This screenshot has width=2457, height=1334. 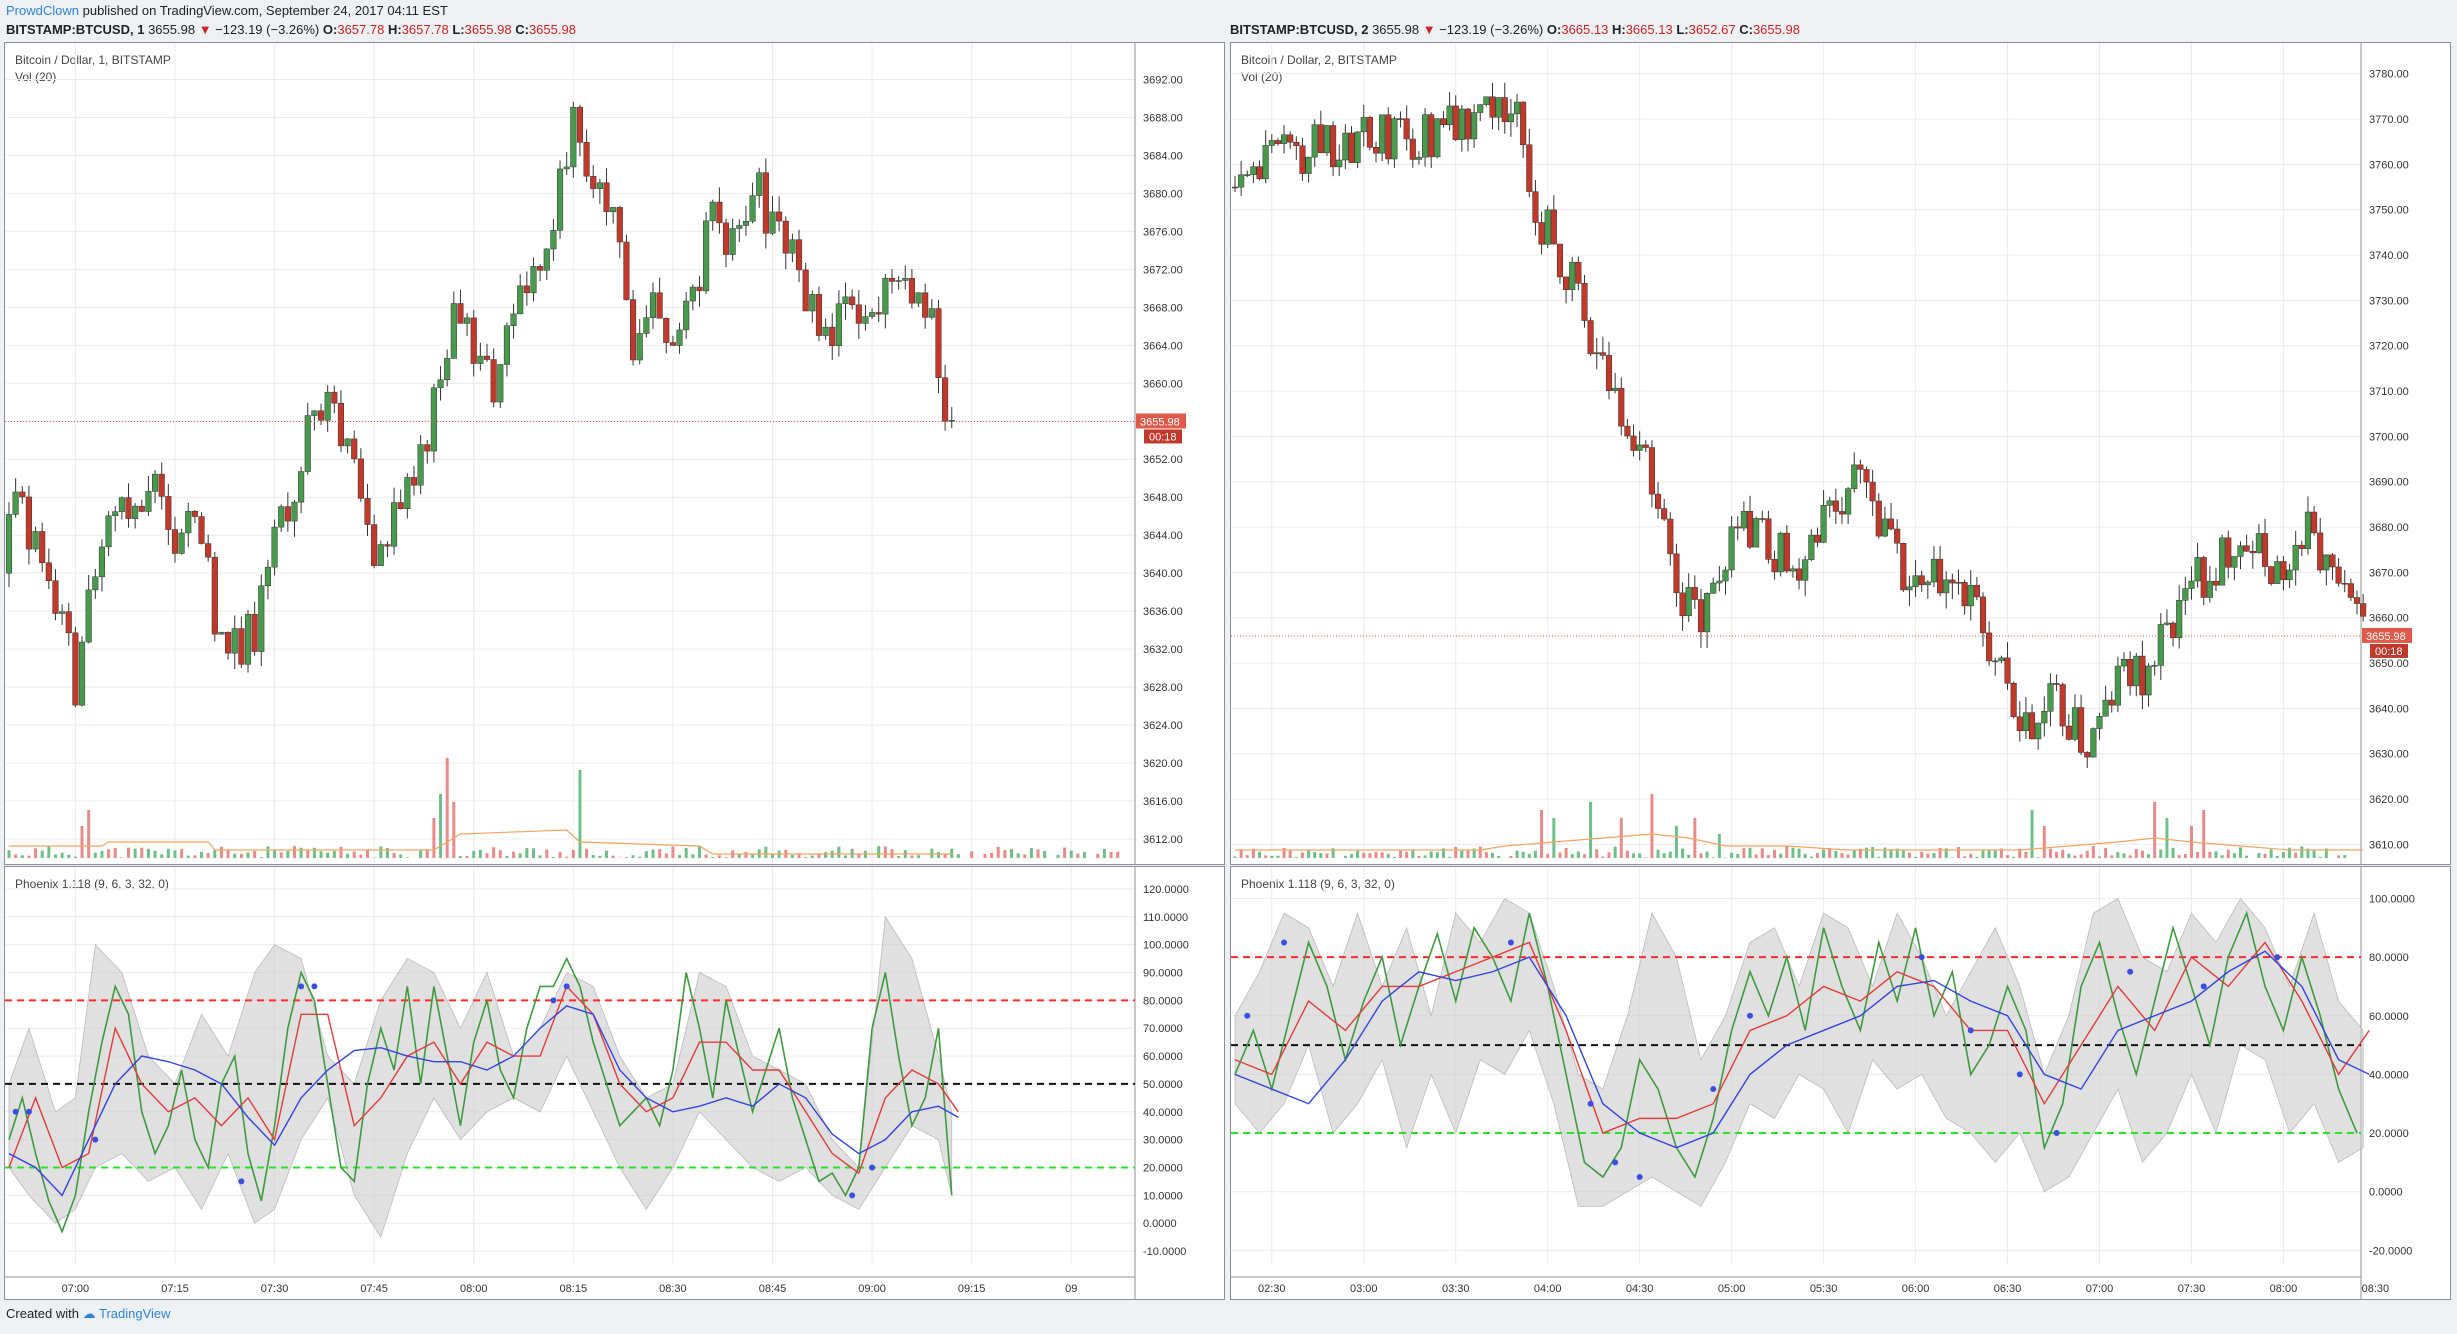 I want to click on tradingview-logo-icon: ☁, so click(x=89, y=1313).